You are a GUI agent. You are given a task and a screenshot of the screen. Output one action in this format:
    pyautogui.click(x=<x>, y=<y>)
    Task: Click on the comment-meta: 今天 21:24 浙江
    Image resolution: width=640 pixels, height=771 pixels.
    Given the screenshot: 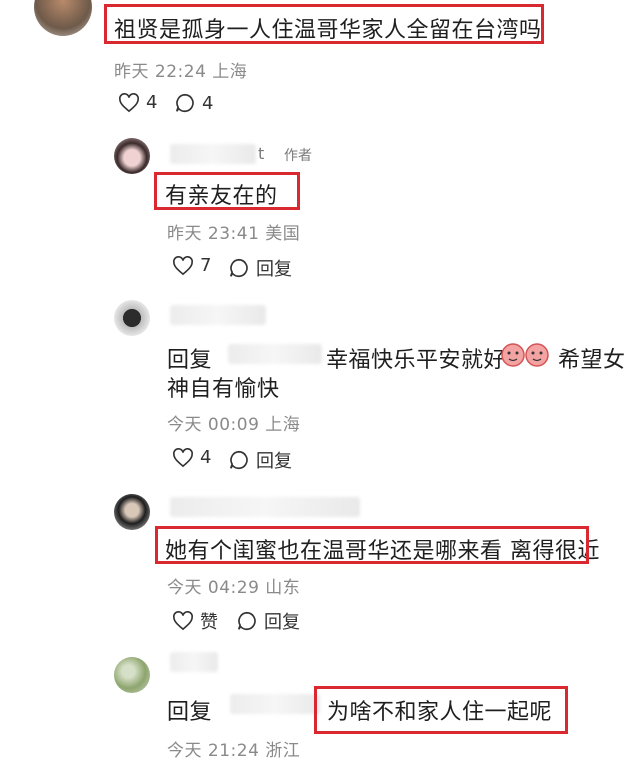 What is the action you would take?
    pyautogui.click(x=234, y=751)
    